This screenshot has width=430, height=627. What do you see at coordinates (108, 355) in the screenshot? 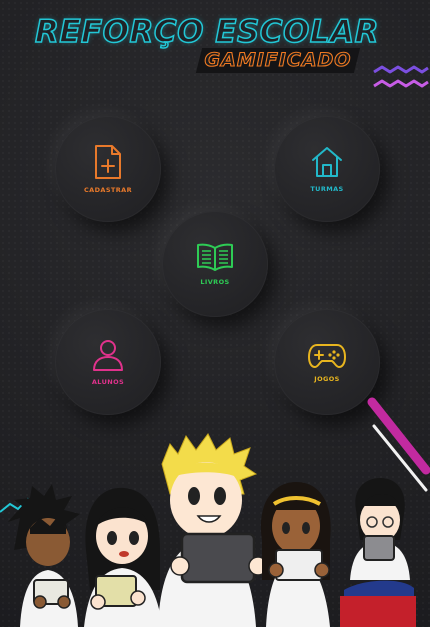
I see `user-icon` at bounding box center [108, 355].